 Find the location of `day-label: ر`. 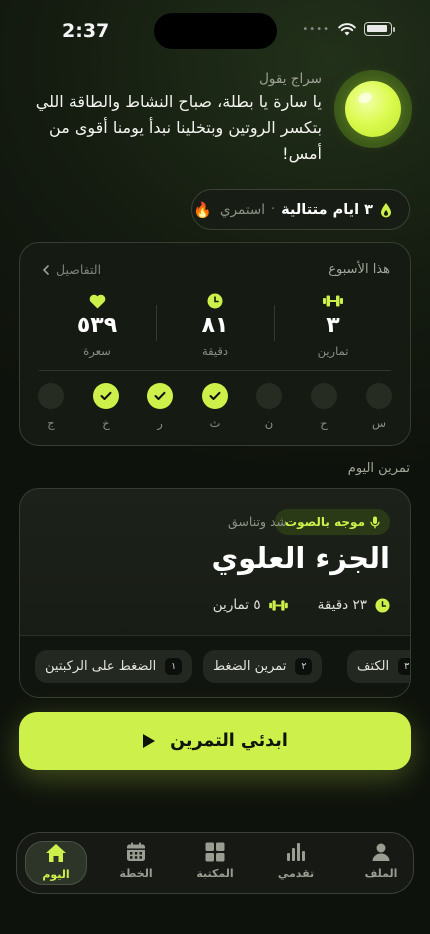

day-label: ر is located at coordinates (160, 423).